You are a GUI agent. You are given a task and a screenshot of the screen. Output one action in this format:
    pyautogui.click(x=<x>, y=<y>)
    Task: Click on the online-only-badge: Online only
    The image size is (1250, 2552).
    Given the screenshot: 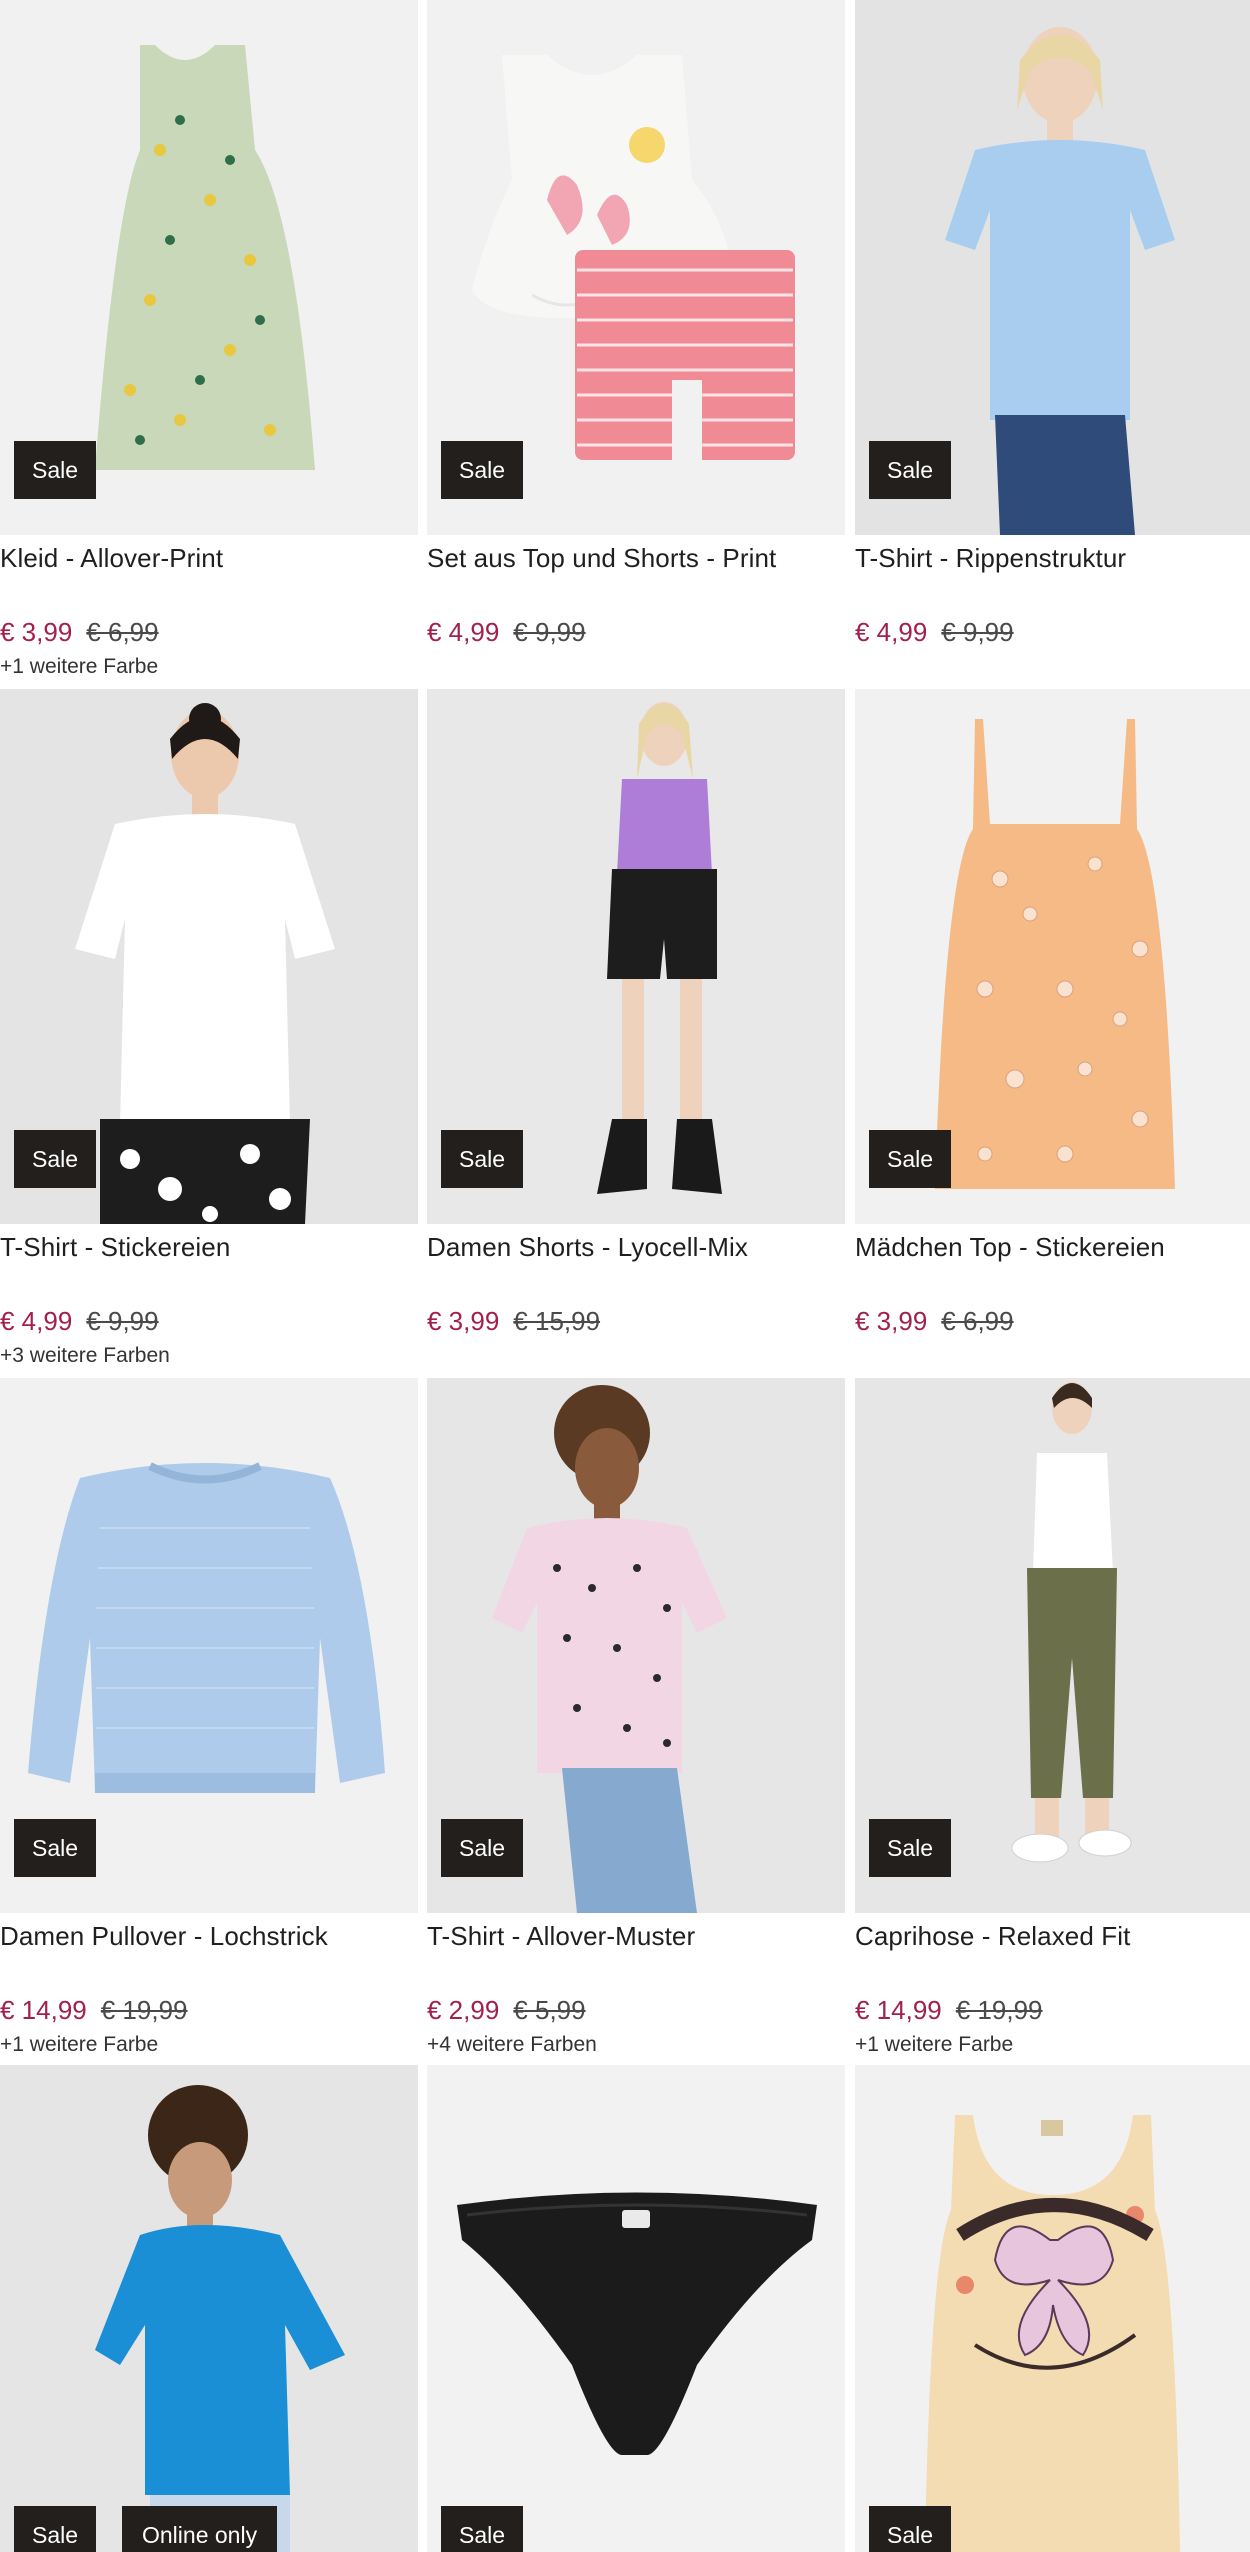 What is the action you would take?
    pyautogui.click(x=200, y=2529)
    